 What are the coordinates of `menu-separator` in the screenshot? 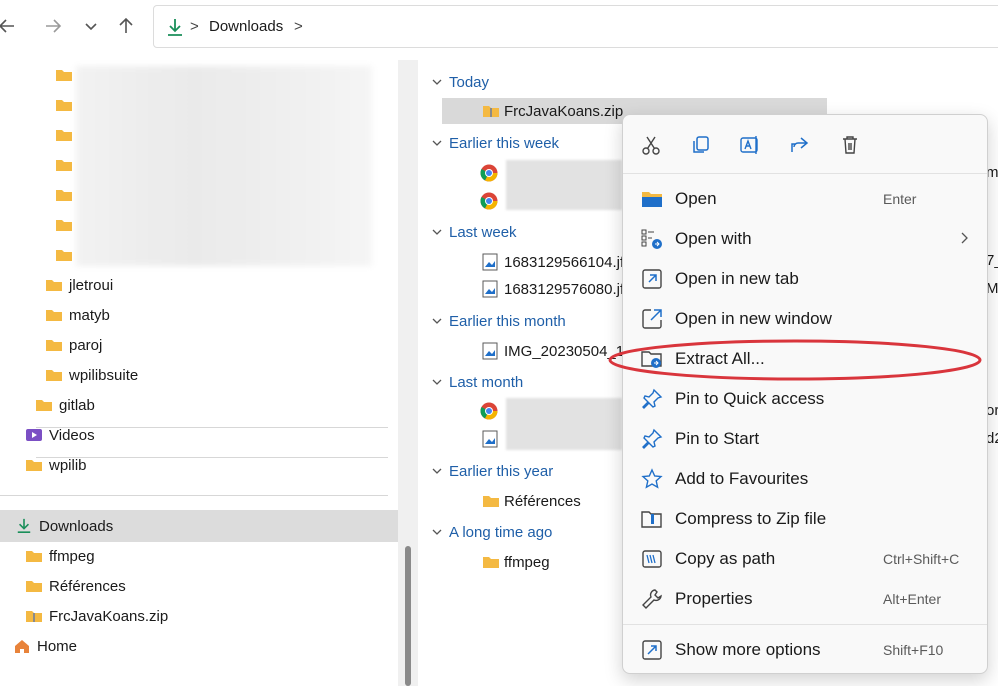 It's located at (805, 173).